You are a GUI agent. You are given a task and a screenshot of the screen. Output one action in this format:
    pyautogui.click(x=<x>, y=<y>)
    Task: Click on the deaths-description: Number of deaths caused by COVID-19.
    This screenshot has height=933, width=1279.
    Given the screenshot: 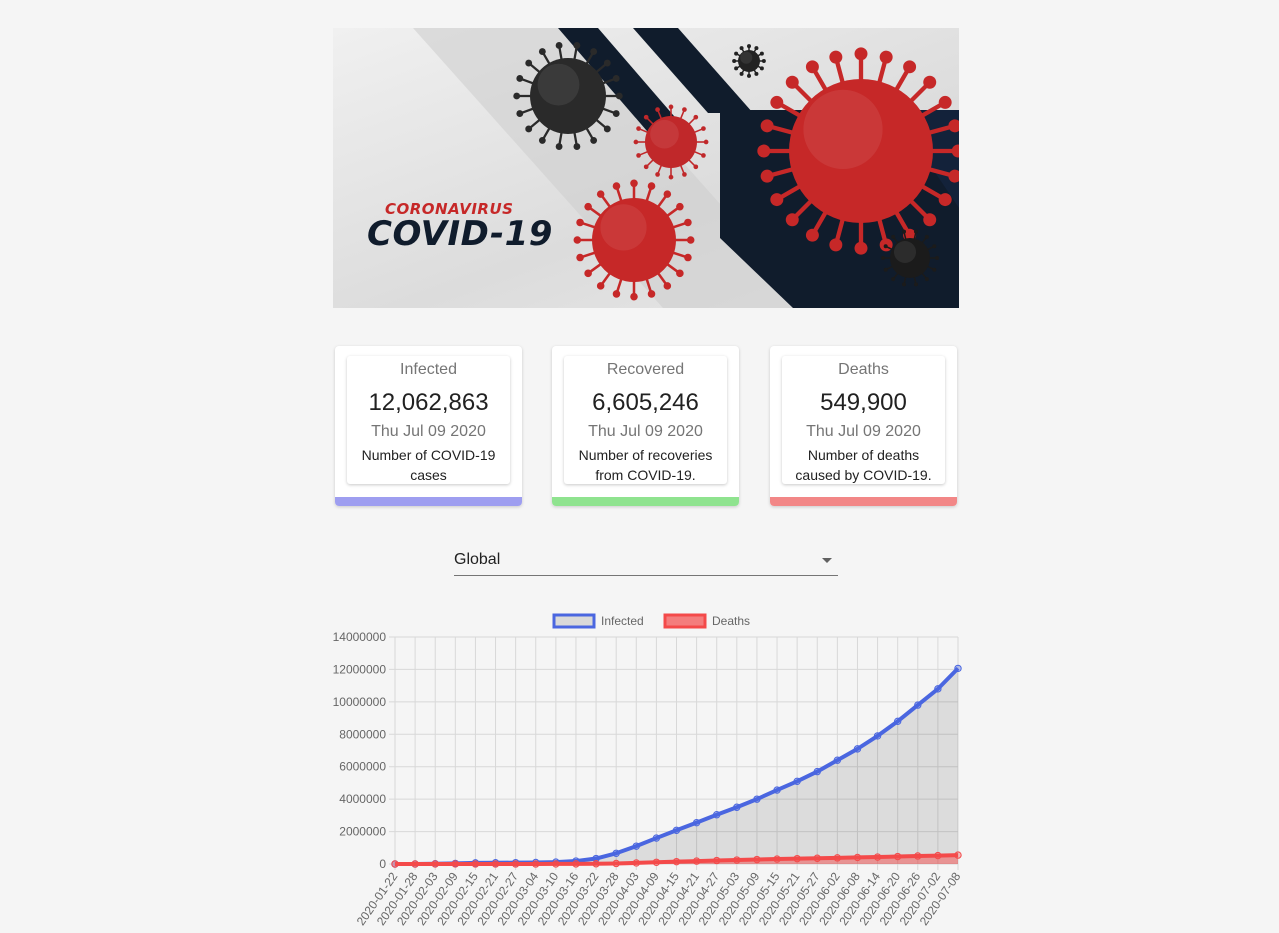 What is the action you would take?
    pyautogui.click(x=863, y=465)
    